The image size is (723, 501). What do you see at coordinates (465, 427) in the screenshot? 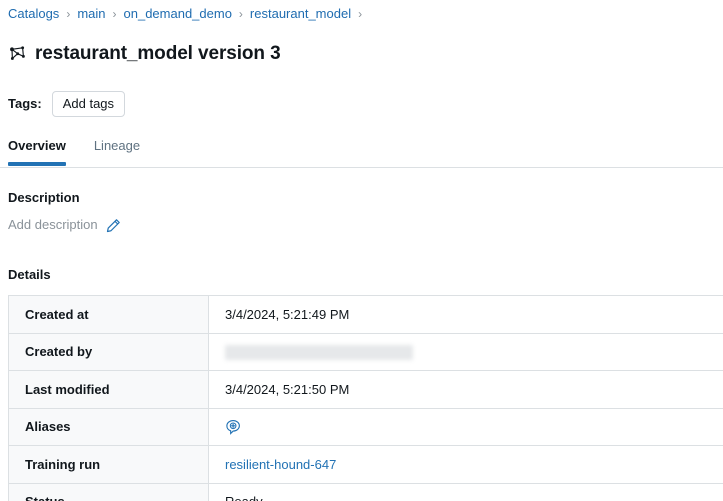
I see `detail-value-aliases` at bounding box center [465, 427].